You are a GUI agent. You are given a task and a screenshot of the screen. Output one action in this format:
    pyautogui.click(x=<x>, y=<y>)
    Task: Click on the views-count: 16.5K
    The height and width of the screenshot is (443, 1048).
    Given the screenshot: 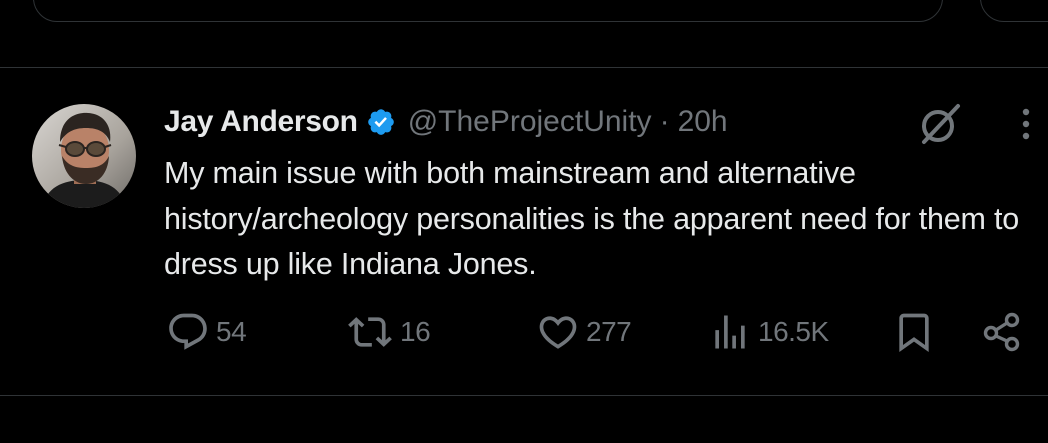 What is the action you would take?
    pyautogui.click(x=793, y=331)
    